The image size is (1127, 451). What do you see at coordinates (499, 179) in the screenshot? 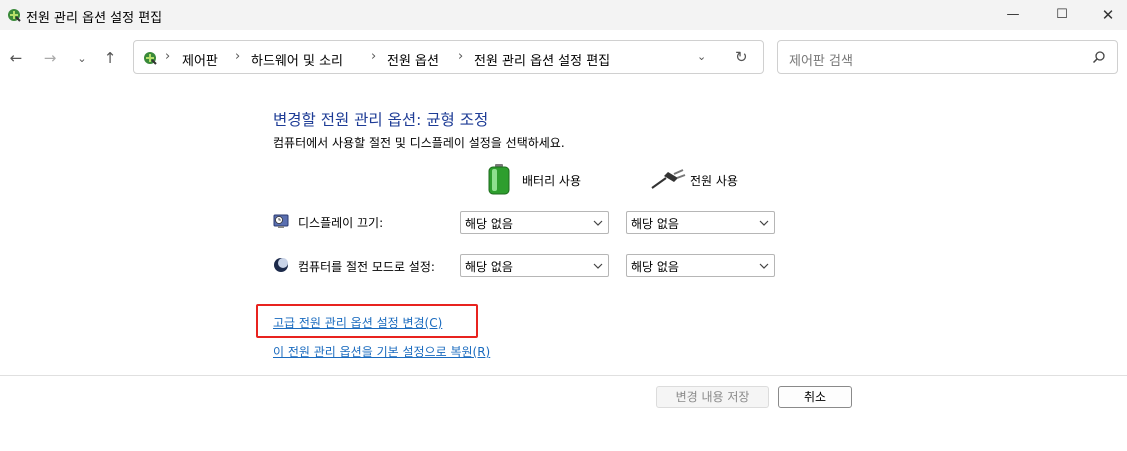
I see `battery-icon` at bounding box center [499, 179].